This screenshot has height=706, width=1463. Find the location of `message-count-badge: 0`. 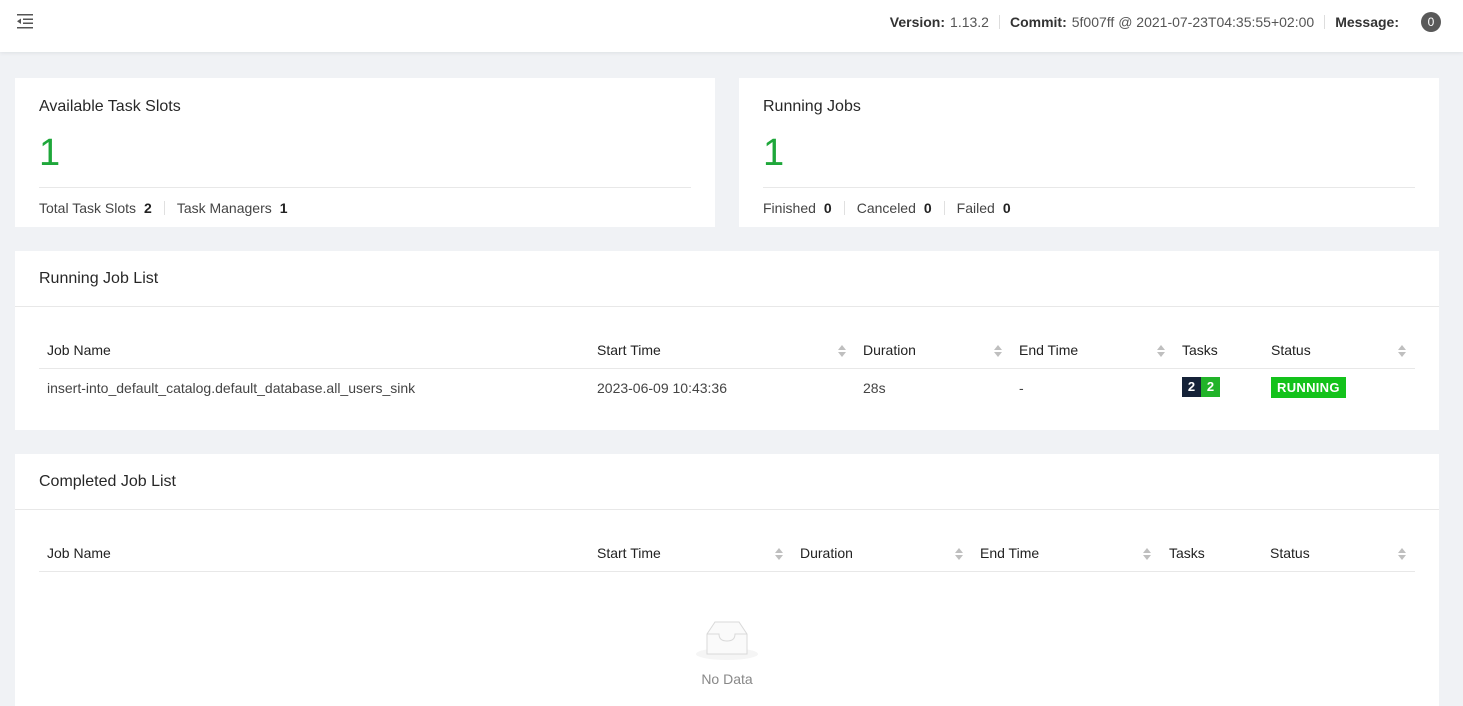

message-count-badge: 0 is located at coordinates (1431, 22).